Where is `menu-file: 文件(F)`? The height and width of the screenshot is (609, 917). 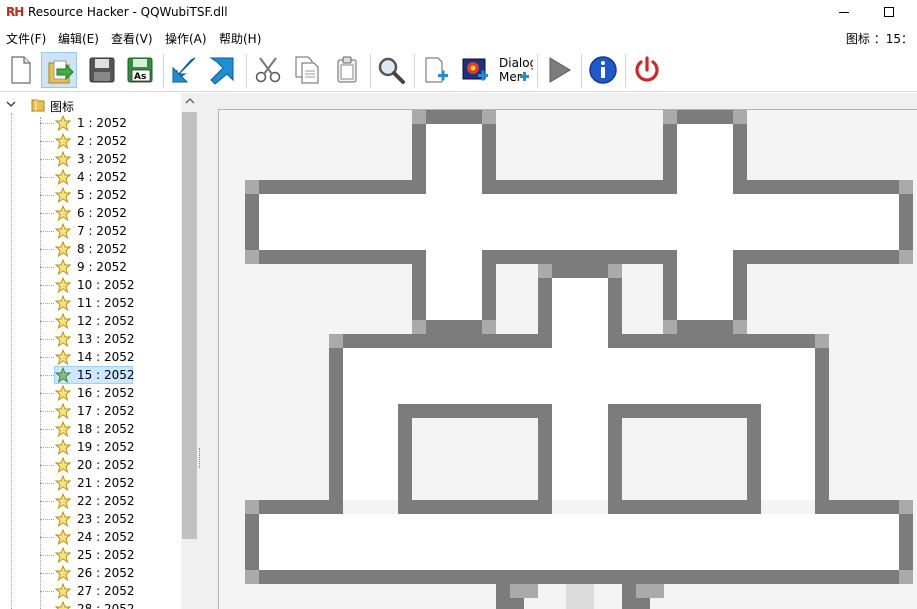
menu-file: 文件(F) is located at coordinates (26, 38).